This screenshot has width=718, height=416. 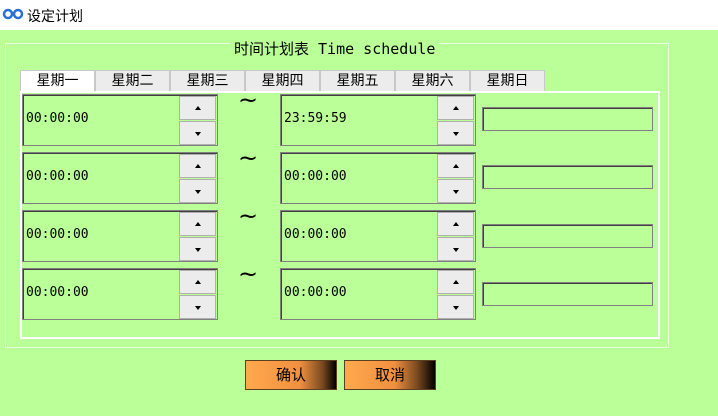 What do you see at coordinates (132, 81) in the screenshot?
I see `tab-tuesday: 星期二` at bounding box center [132, 81].